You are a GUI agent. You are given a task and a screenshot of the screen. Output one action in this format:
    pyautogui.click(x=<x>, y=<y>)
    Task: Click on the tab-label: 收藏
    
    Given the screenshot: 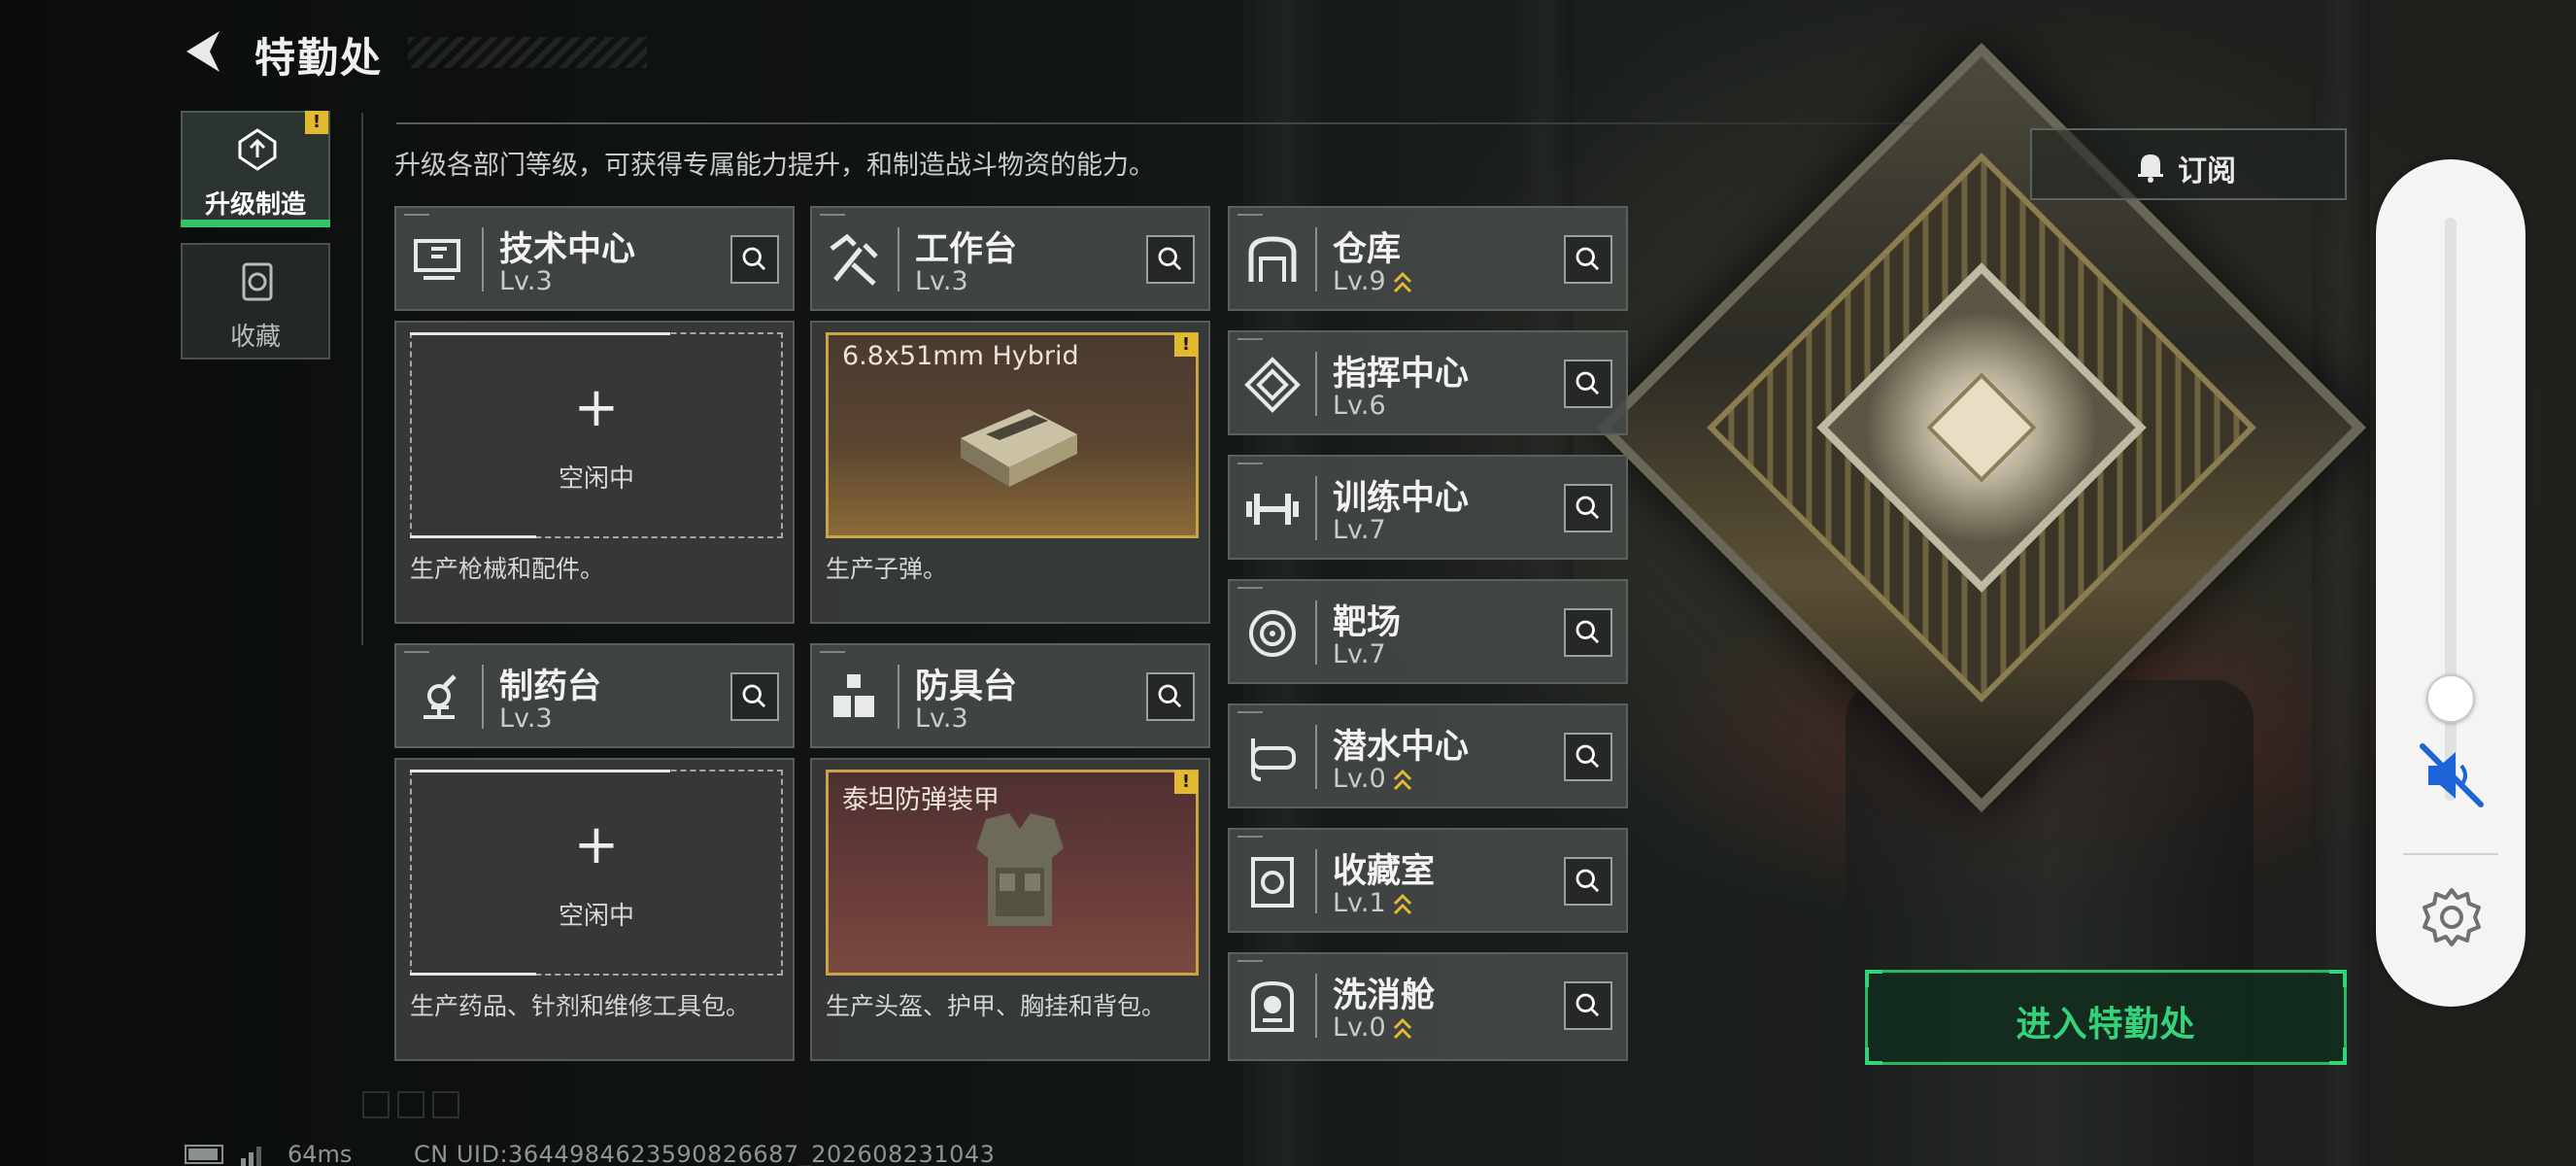 What is the action you would take?
    pyautogui.click(x=255, y=337)
    